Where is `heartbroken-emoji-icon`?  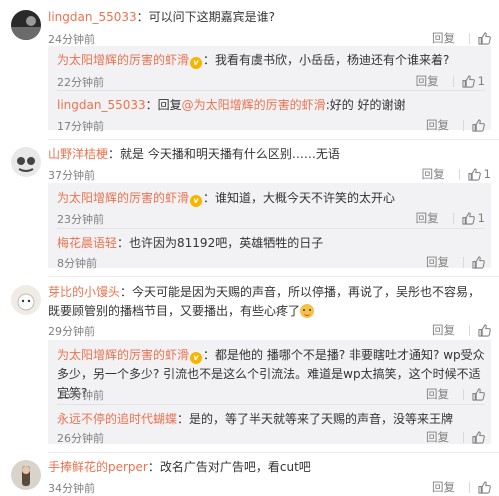
heartbroken-emoji-icon is located at coordinates (307, 311).